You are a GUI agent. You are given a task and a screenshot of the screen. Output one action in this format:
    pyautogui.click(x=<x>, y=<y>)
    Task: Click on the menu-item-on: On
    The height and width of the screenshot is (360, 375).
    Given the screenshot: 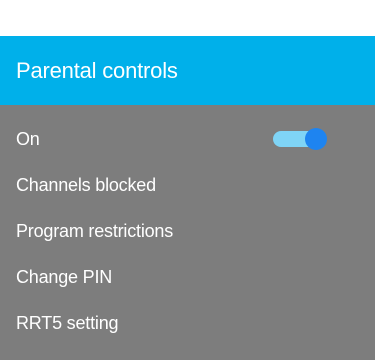 What is the action you would take?
    pyautogui.click(x=187, y=139)
    